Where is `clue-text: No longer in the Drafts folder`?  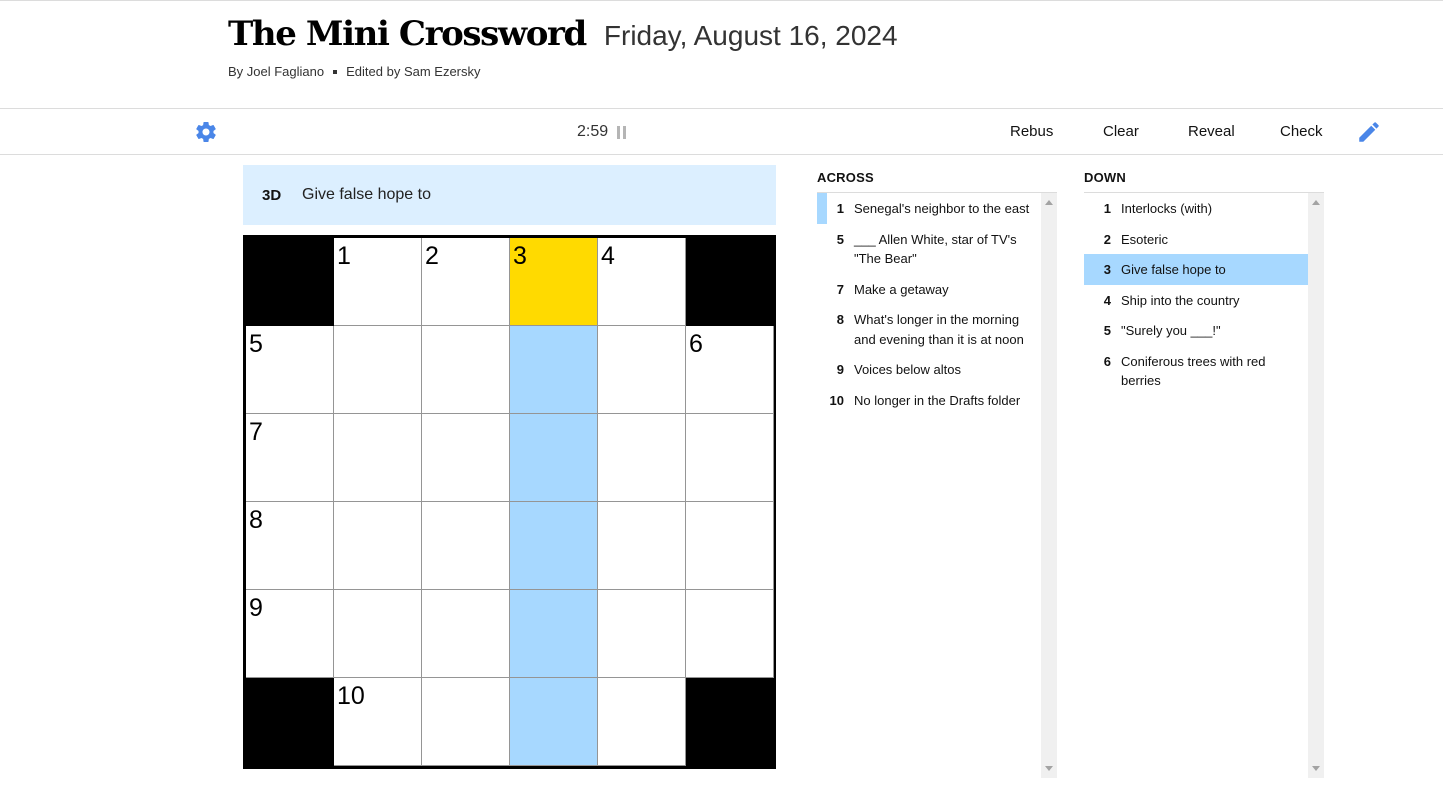
clue-text: No longer in the Drafts folder is located at coordinates (937, 400).